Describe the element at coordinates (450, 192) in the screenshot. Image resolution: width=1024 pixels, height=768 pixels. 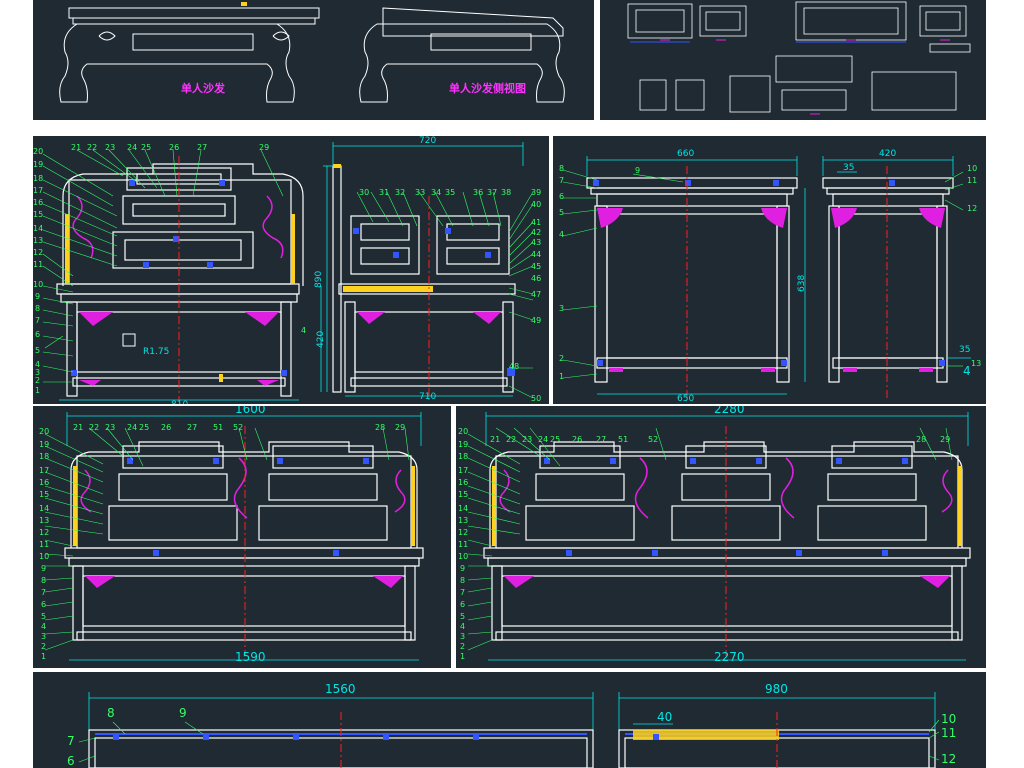
I see `callout-35: 35` at that location.